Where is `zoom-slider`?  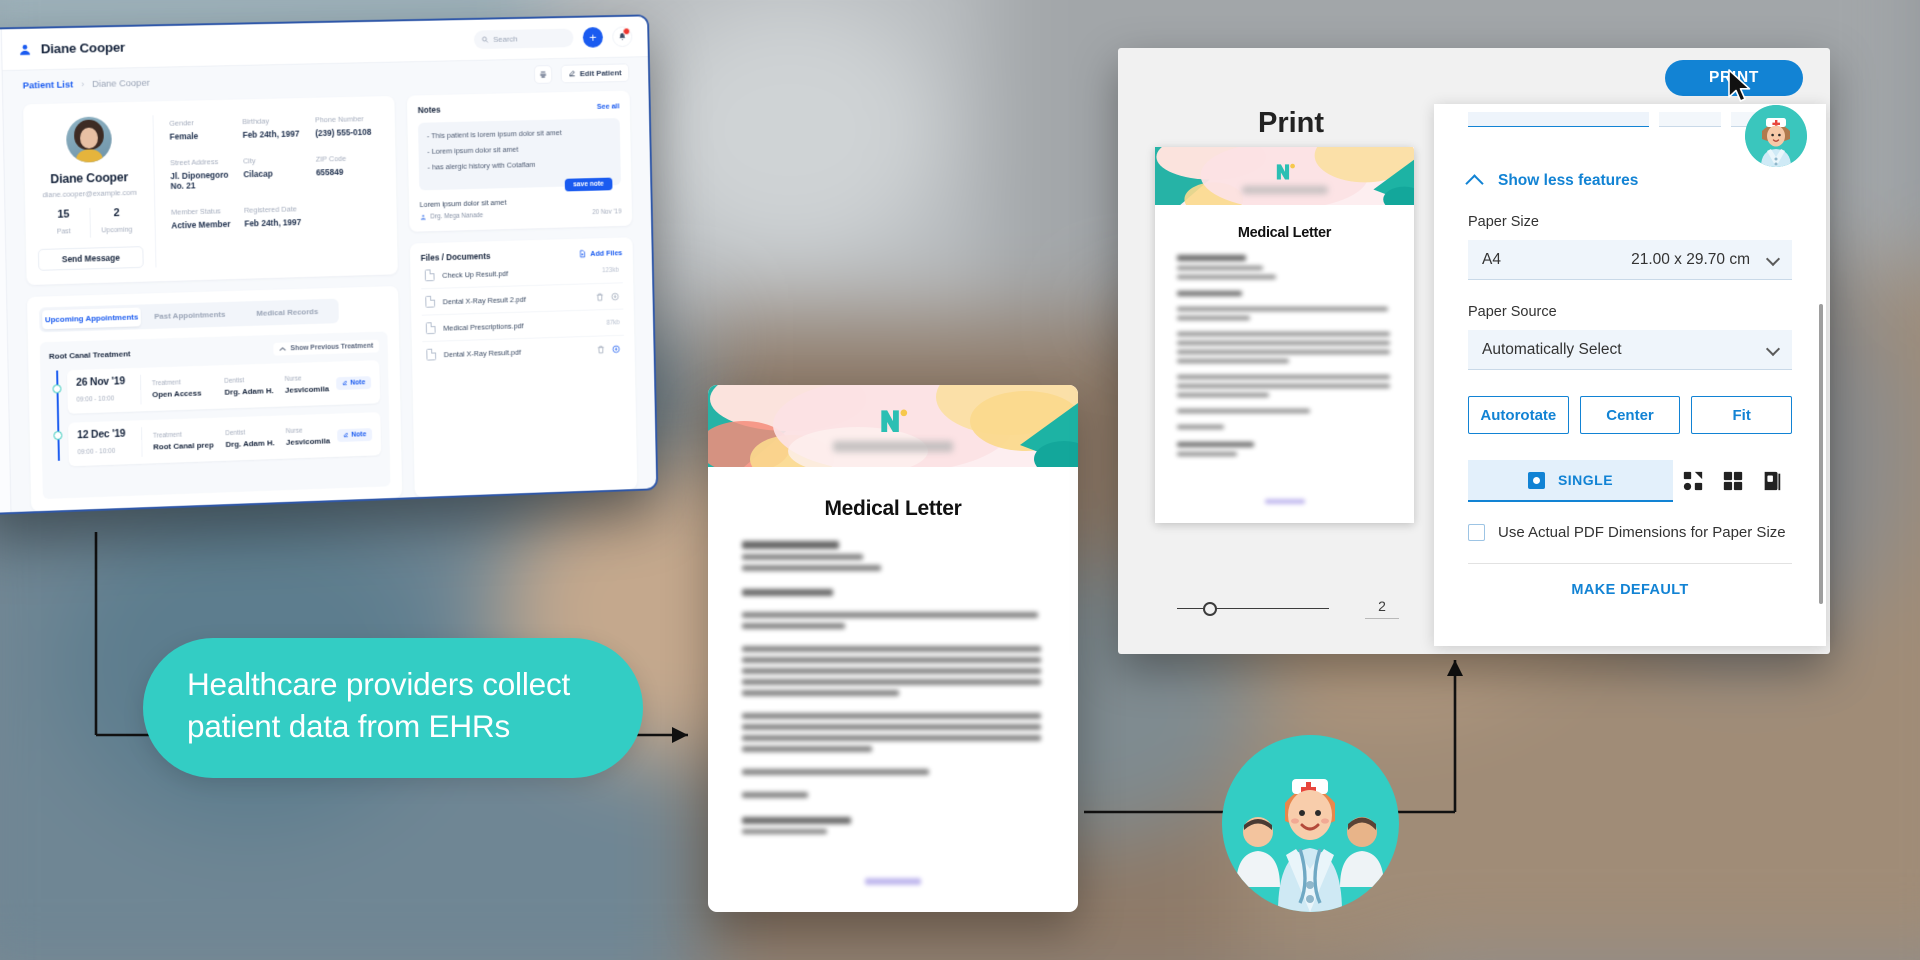
zoom-slider is located at coordinates (1253, 609).